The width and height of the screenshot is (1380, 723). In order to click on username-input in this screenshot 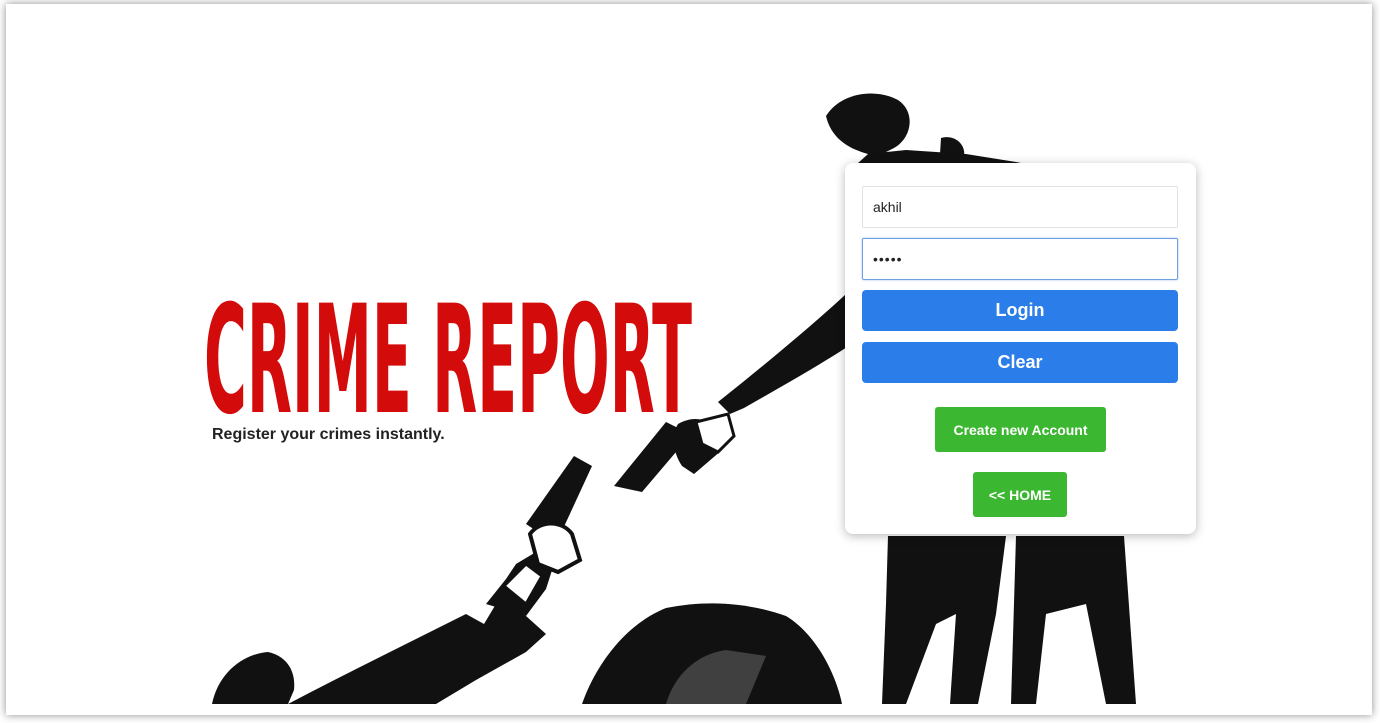, I will do `click(1020, 207)`.